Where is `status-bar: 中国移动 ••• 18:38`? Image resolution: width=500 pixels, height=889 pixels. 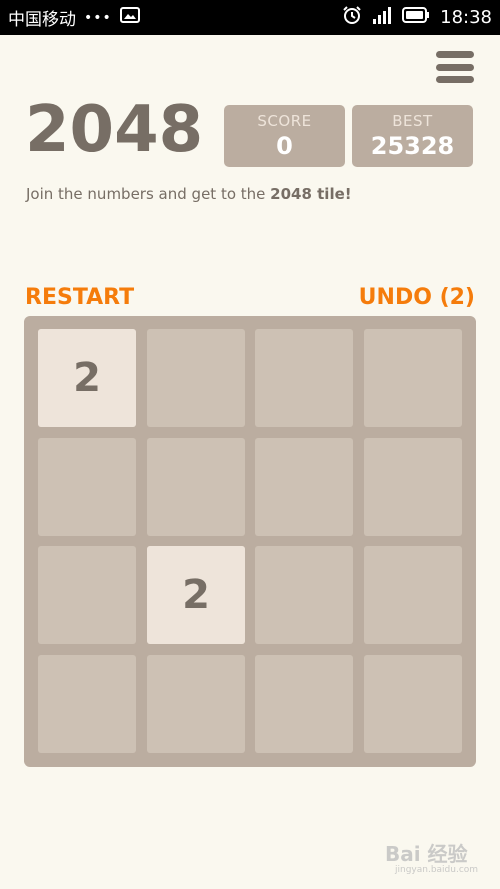 status-bar: 中国移动 ••• 18:38 is located at coordinates (250, 17).